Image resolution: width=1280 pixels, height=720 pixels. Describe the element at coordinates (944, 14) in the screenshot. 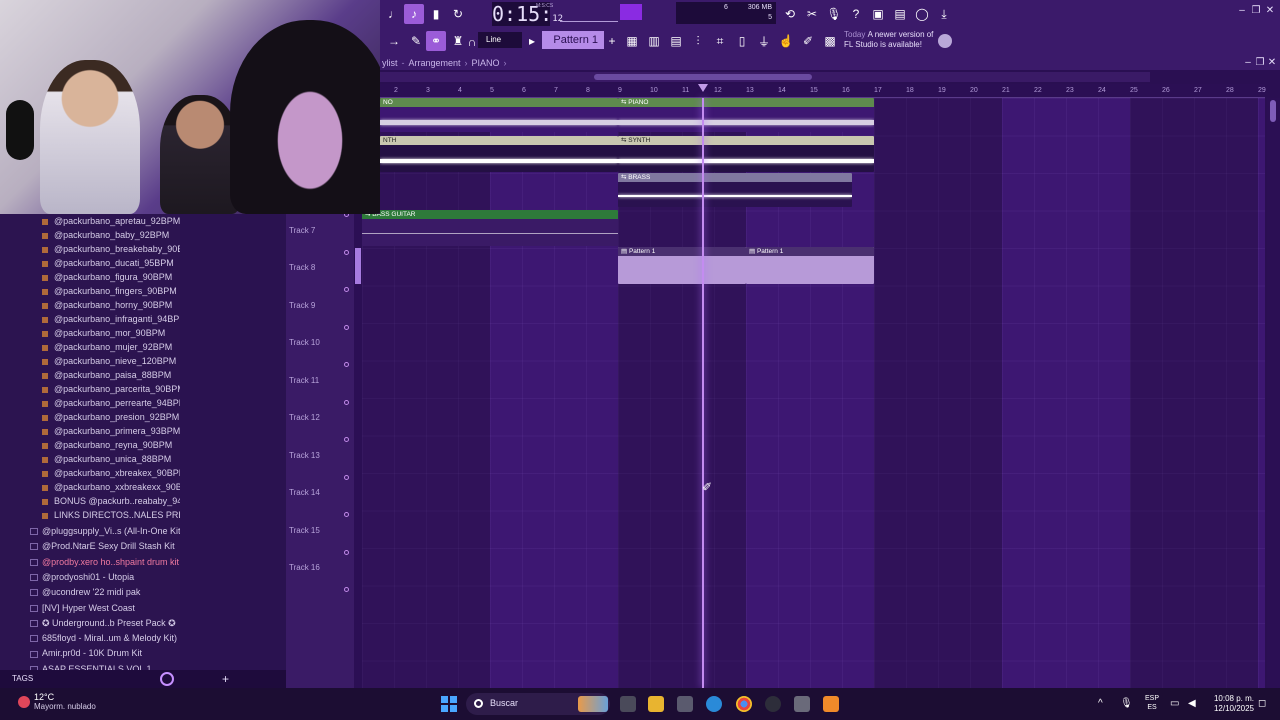

I see `download-icon: ⤓` at that location.